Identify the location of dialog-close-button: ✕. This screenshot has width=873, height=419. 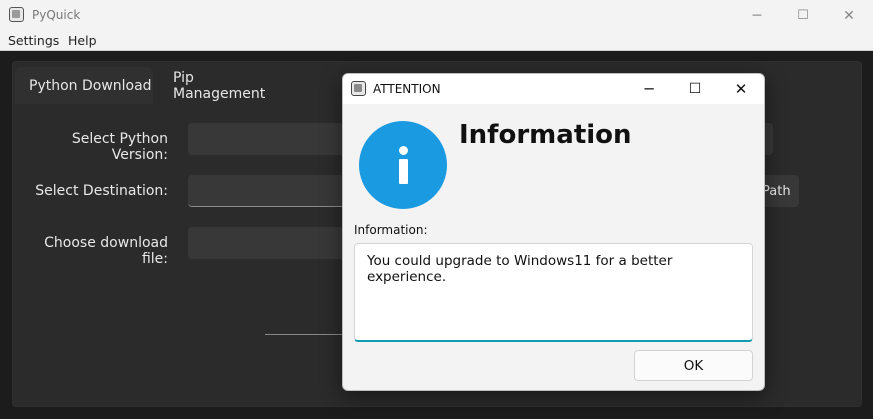
(741, 89).